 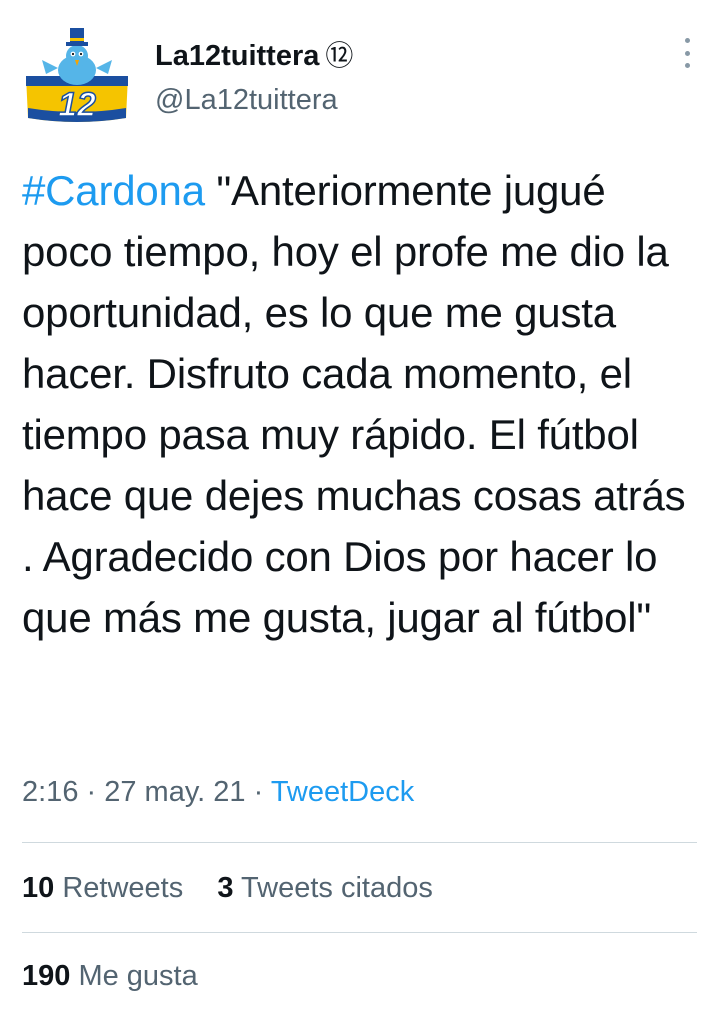 What do you see at coordinates (337, 888) in the screenshot?
I see `quotes-label: Tweets citados` at bounding box center [337, 888].